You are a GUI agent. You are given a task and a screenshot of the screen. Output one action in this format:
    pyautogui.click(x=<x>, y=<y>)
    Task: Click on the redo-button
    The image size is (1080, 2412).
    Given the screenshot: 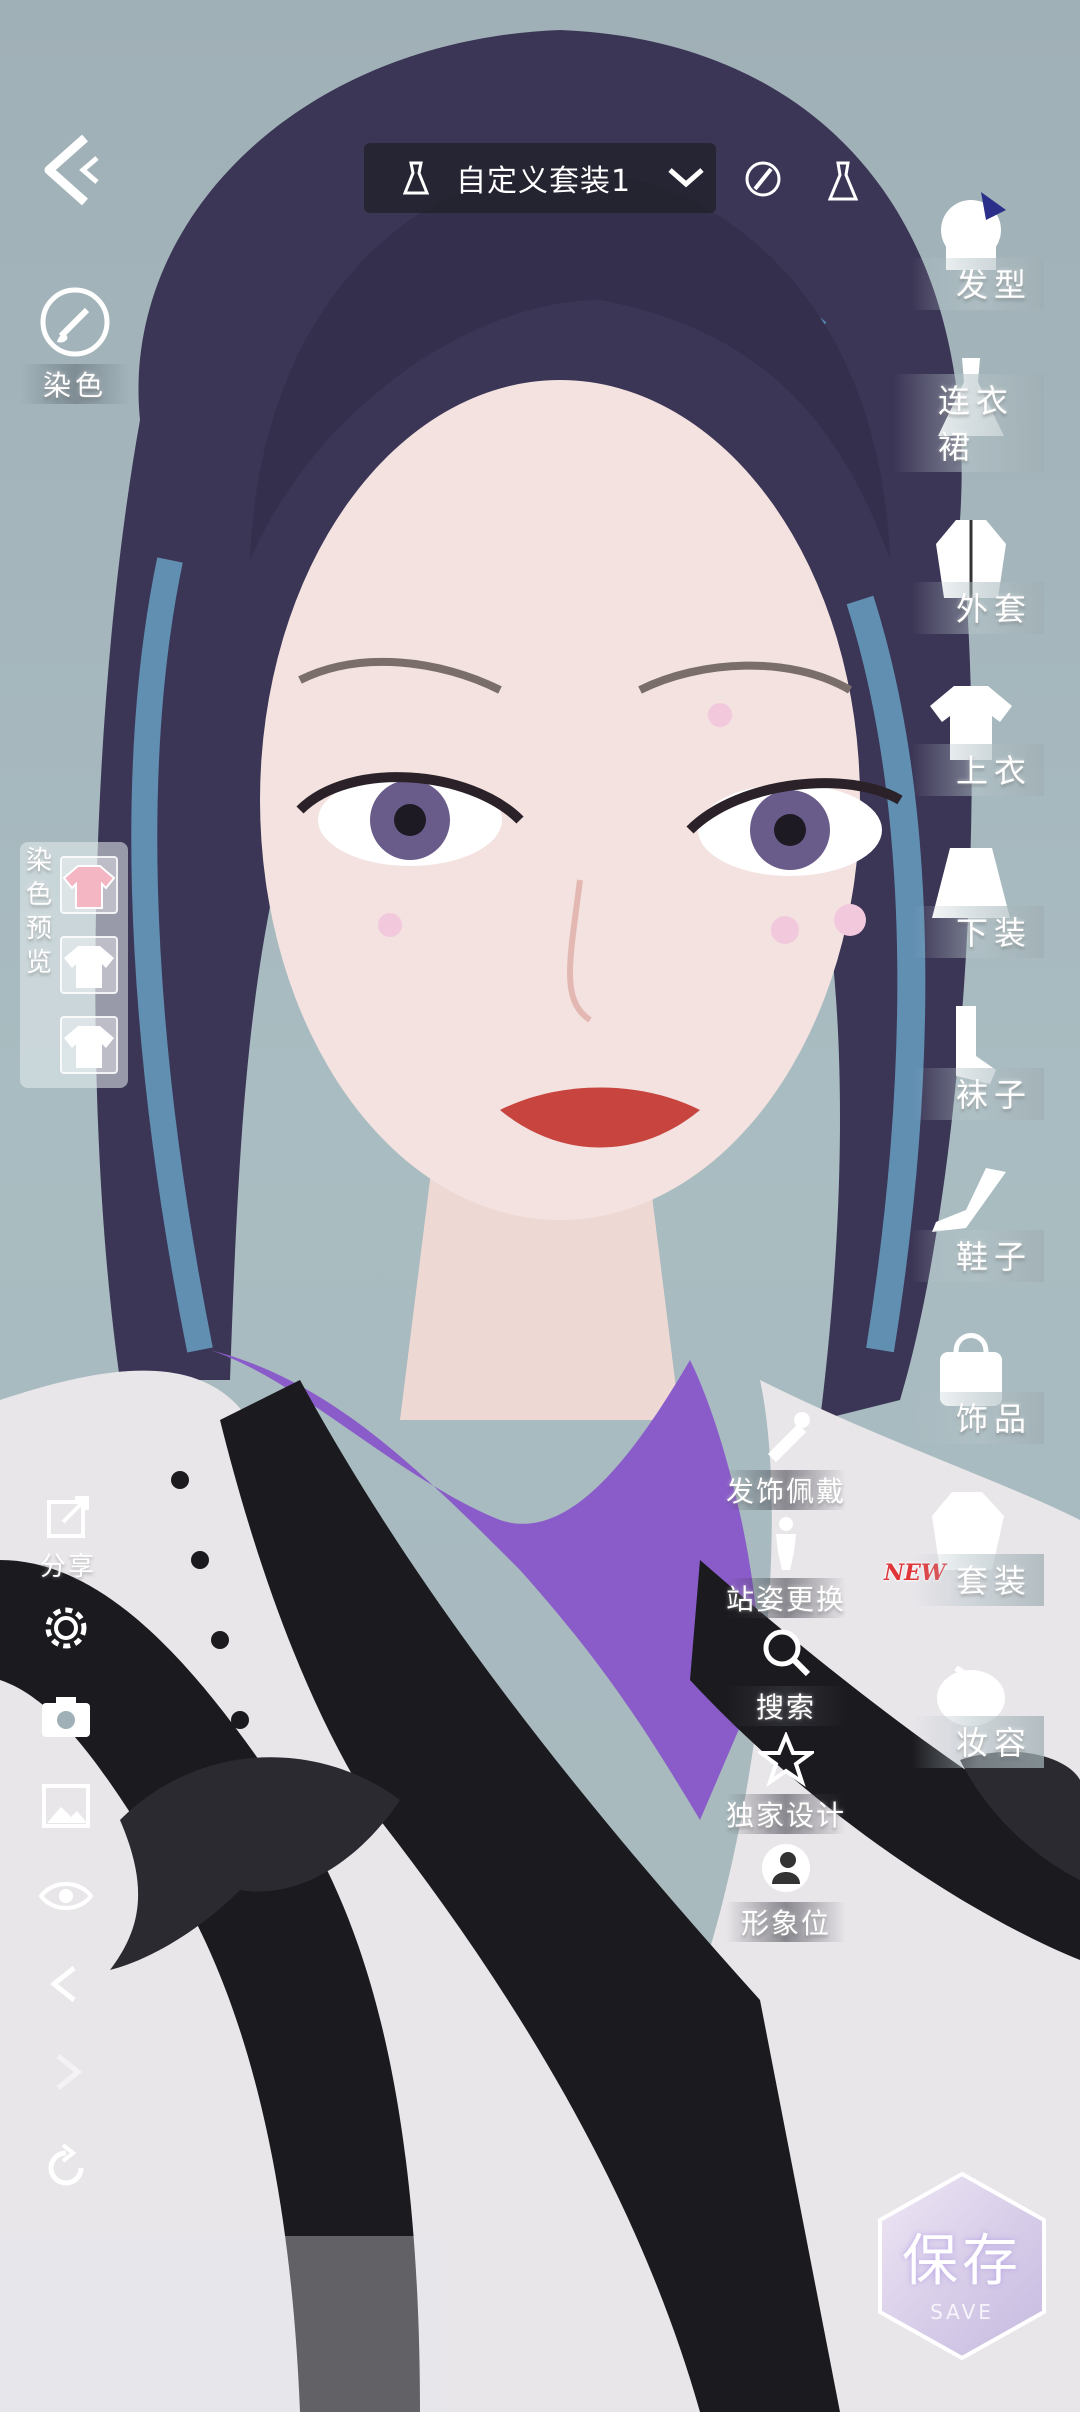 What is the action you would take?
    pyautogui.click(x=66, y=2072)
    